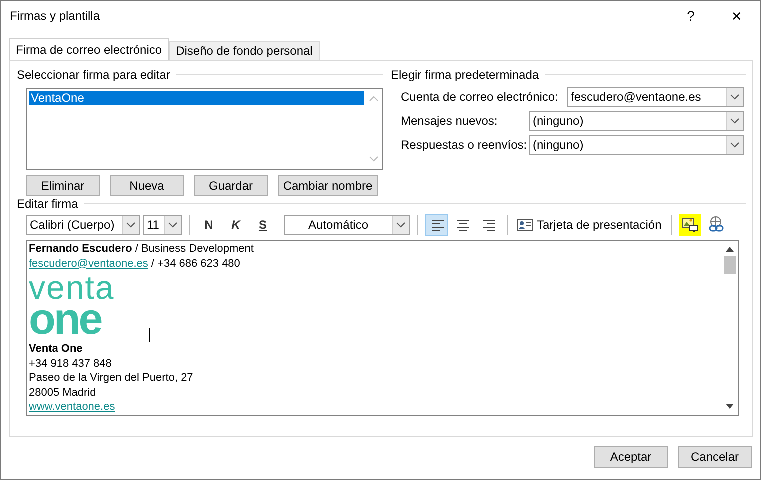 The width and height of the screenshot is (761, 480). What do you see at coordinates (55, 16) in the screenshot?
I see `window-title: Firmas y plantilla` at bounding box center [55, 16].